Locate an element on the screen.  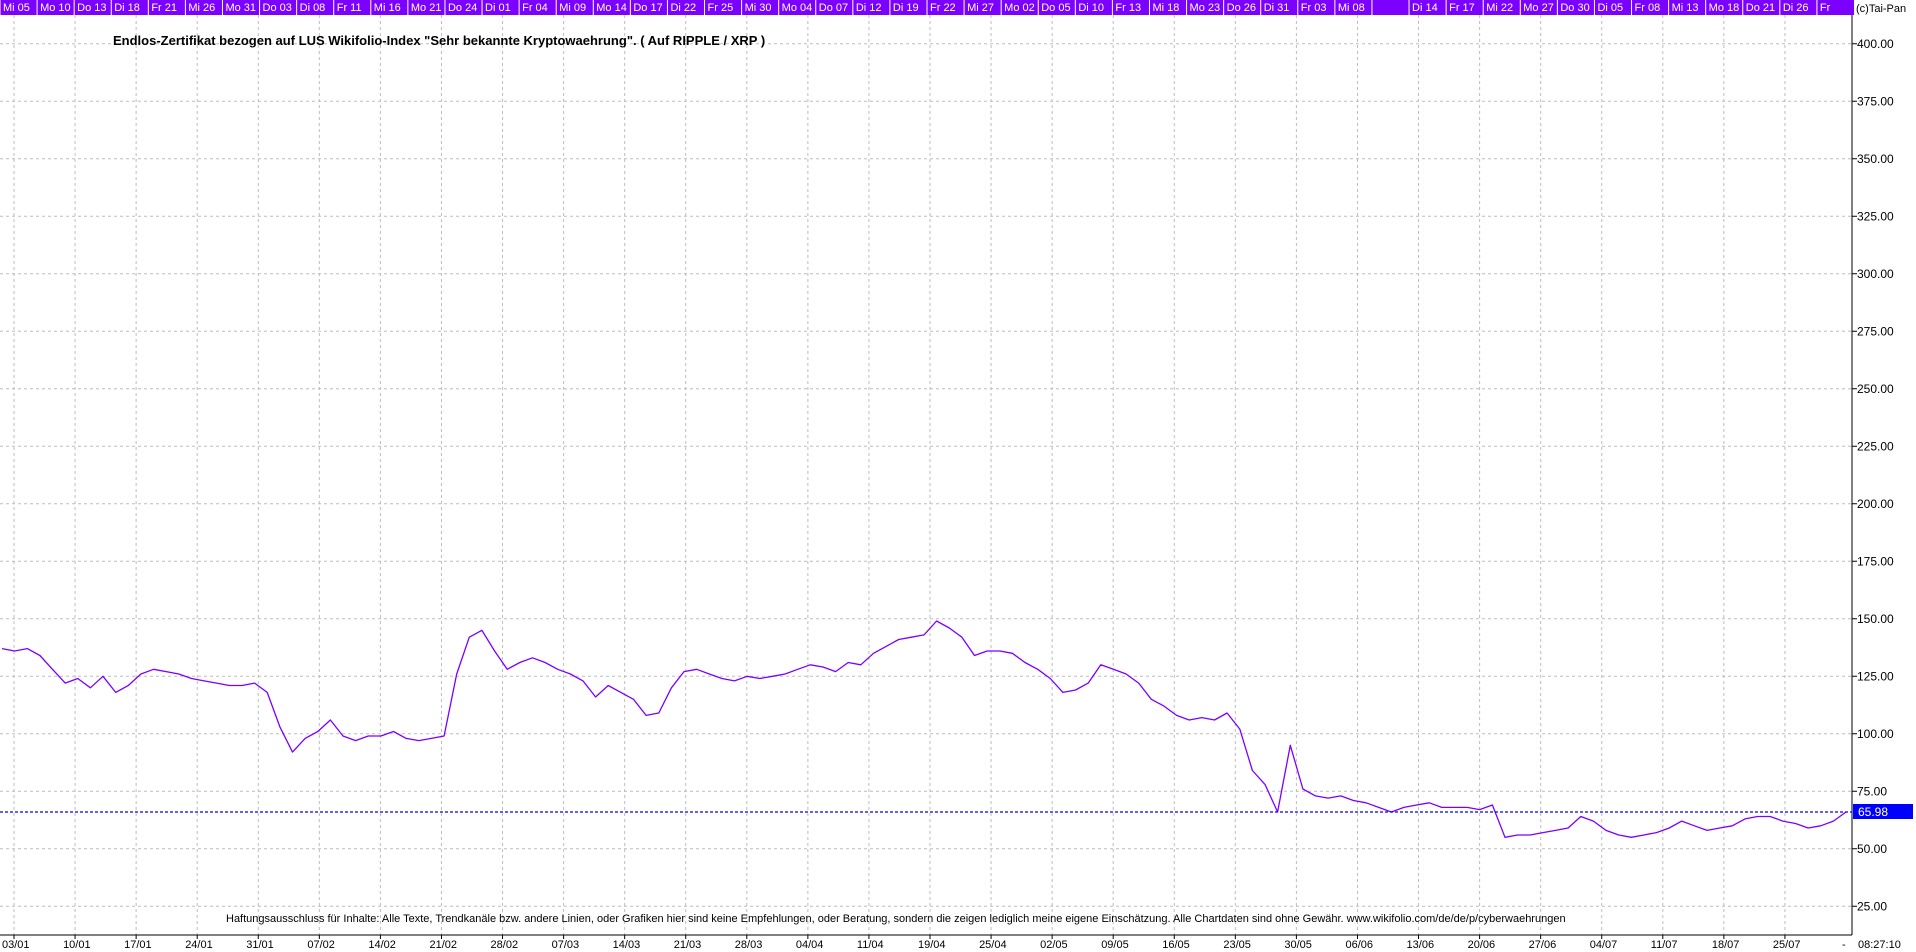
top-date-label: Do 07 is located at coordinates (833, 8).